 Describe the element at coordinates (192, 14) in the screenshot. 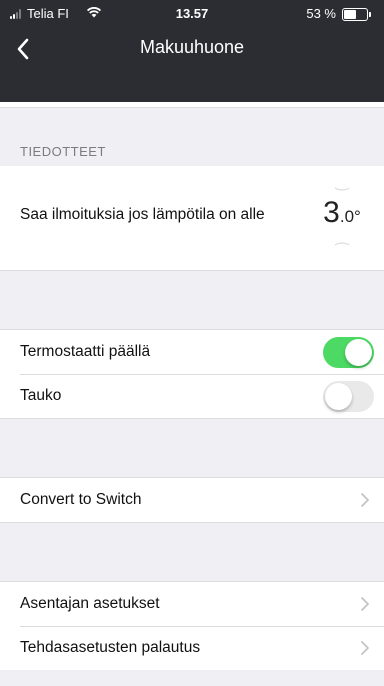

I see `status-bar: Telia FI 13.57 53 %` at that location.